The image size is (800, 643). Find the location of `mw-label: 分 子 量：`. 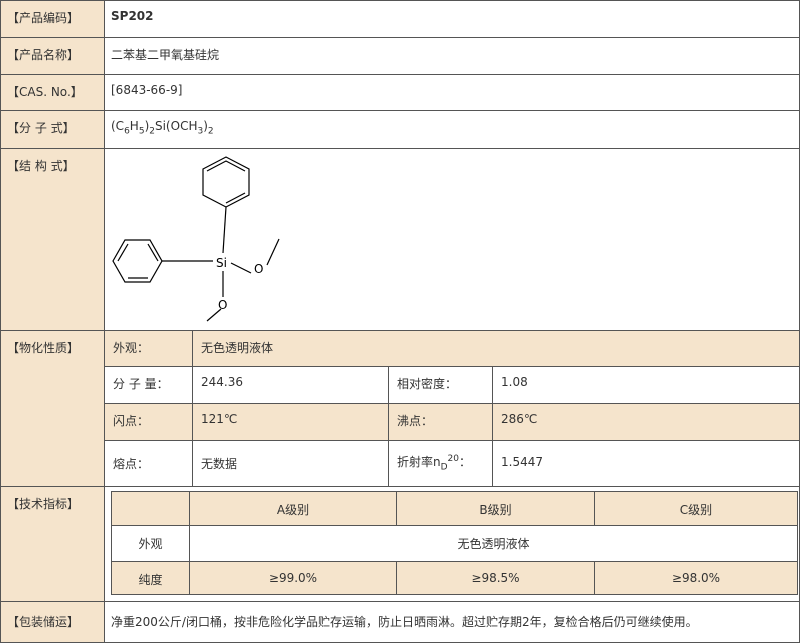

mw-label: 分 子 量： is located at coordinates (149, 385).